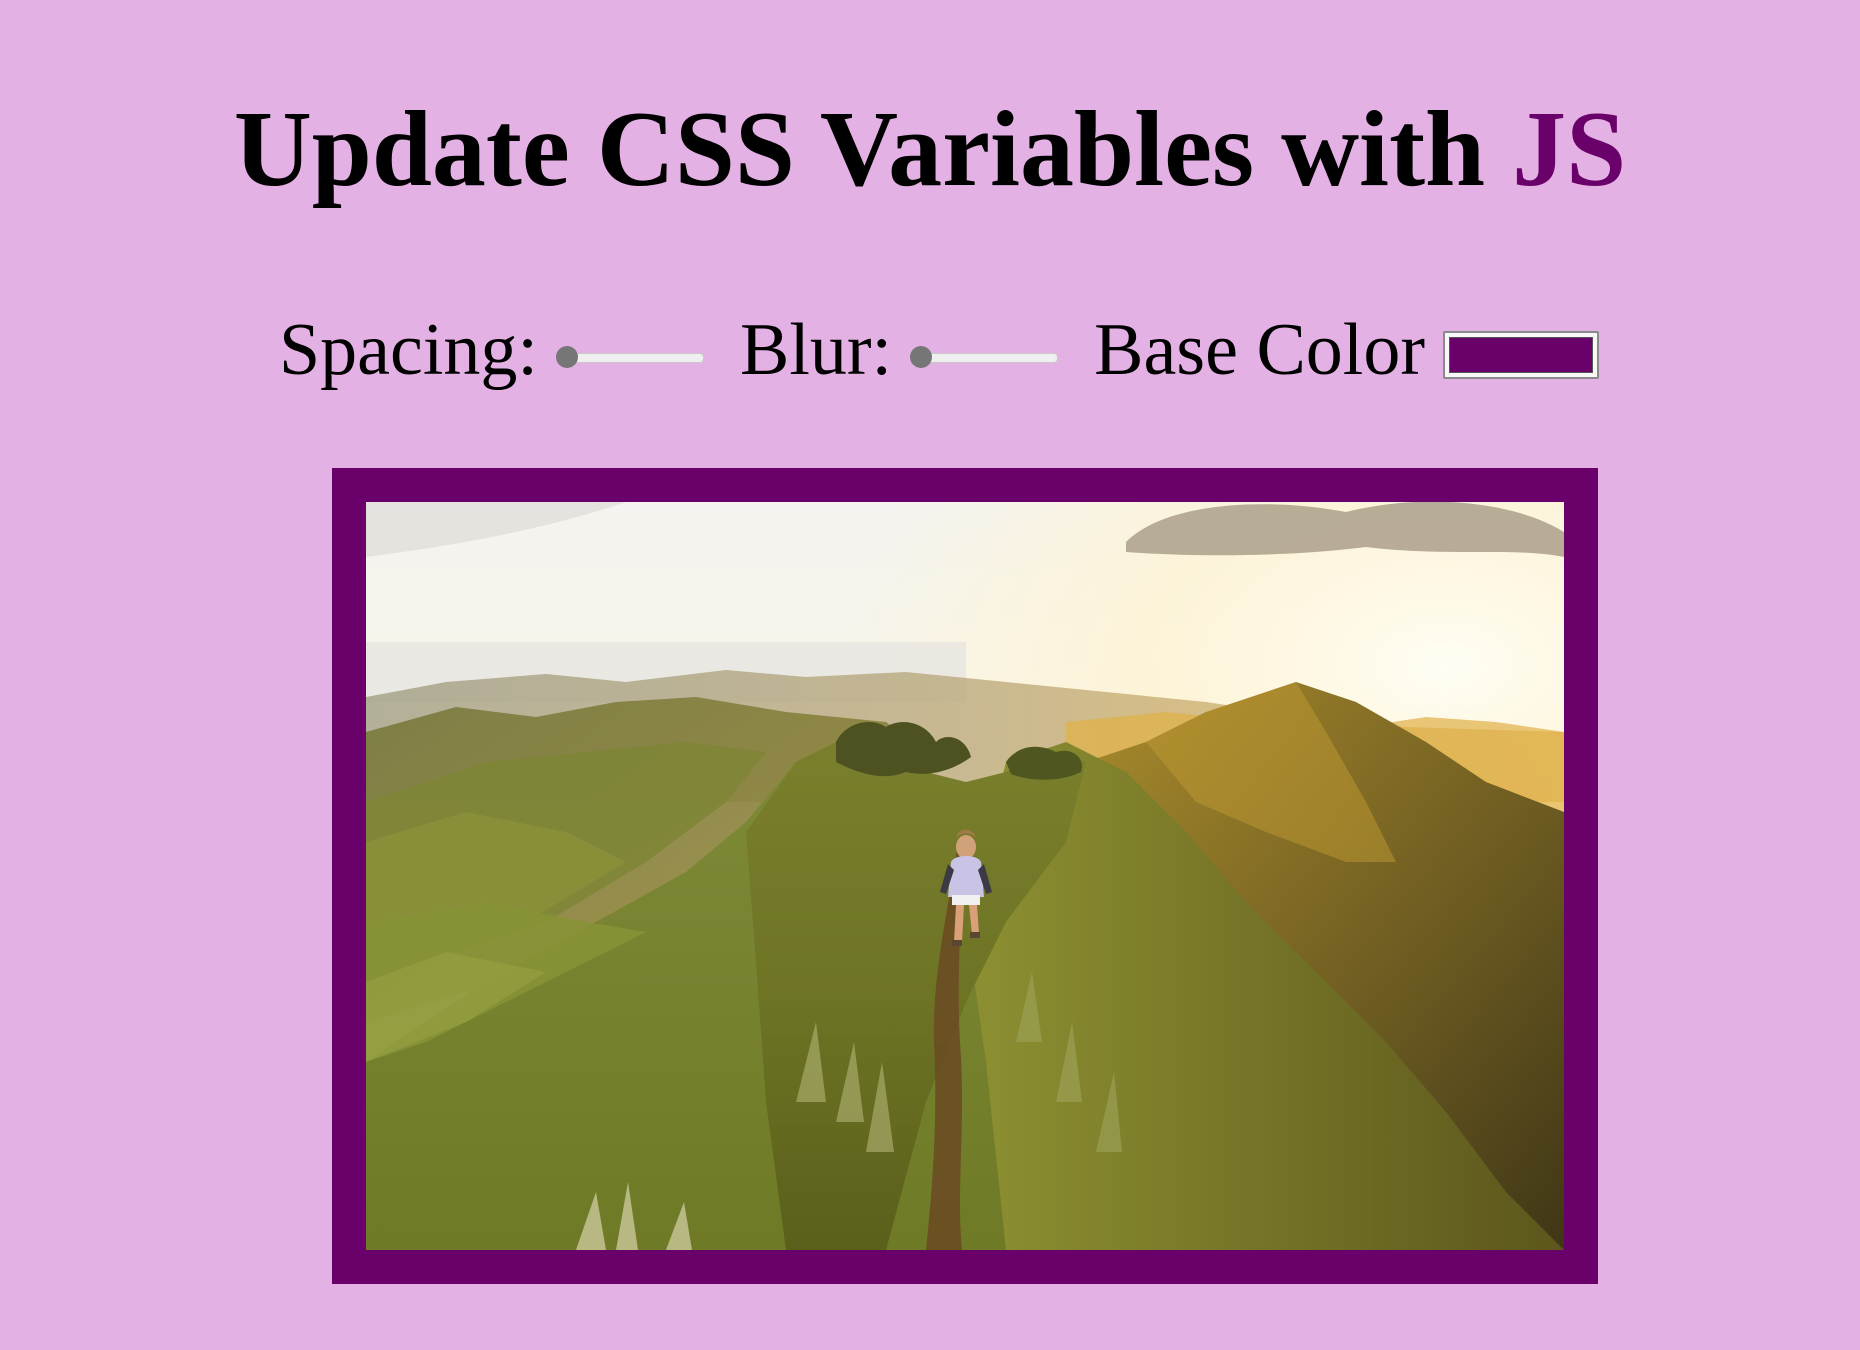  Describe the element at coordinates (566, 357) in the screenshot. I see `spacing-slider-thumb` at that location.